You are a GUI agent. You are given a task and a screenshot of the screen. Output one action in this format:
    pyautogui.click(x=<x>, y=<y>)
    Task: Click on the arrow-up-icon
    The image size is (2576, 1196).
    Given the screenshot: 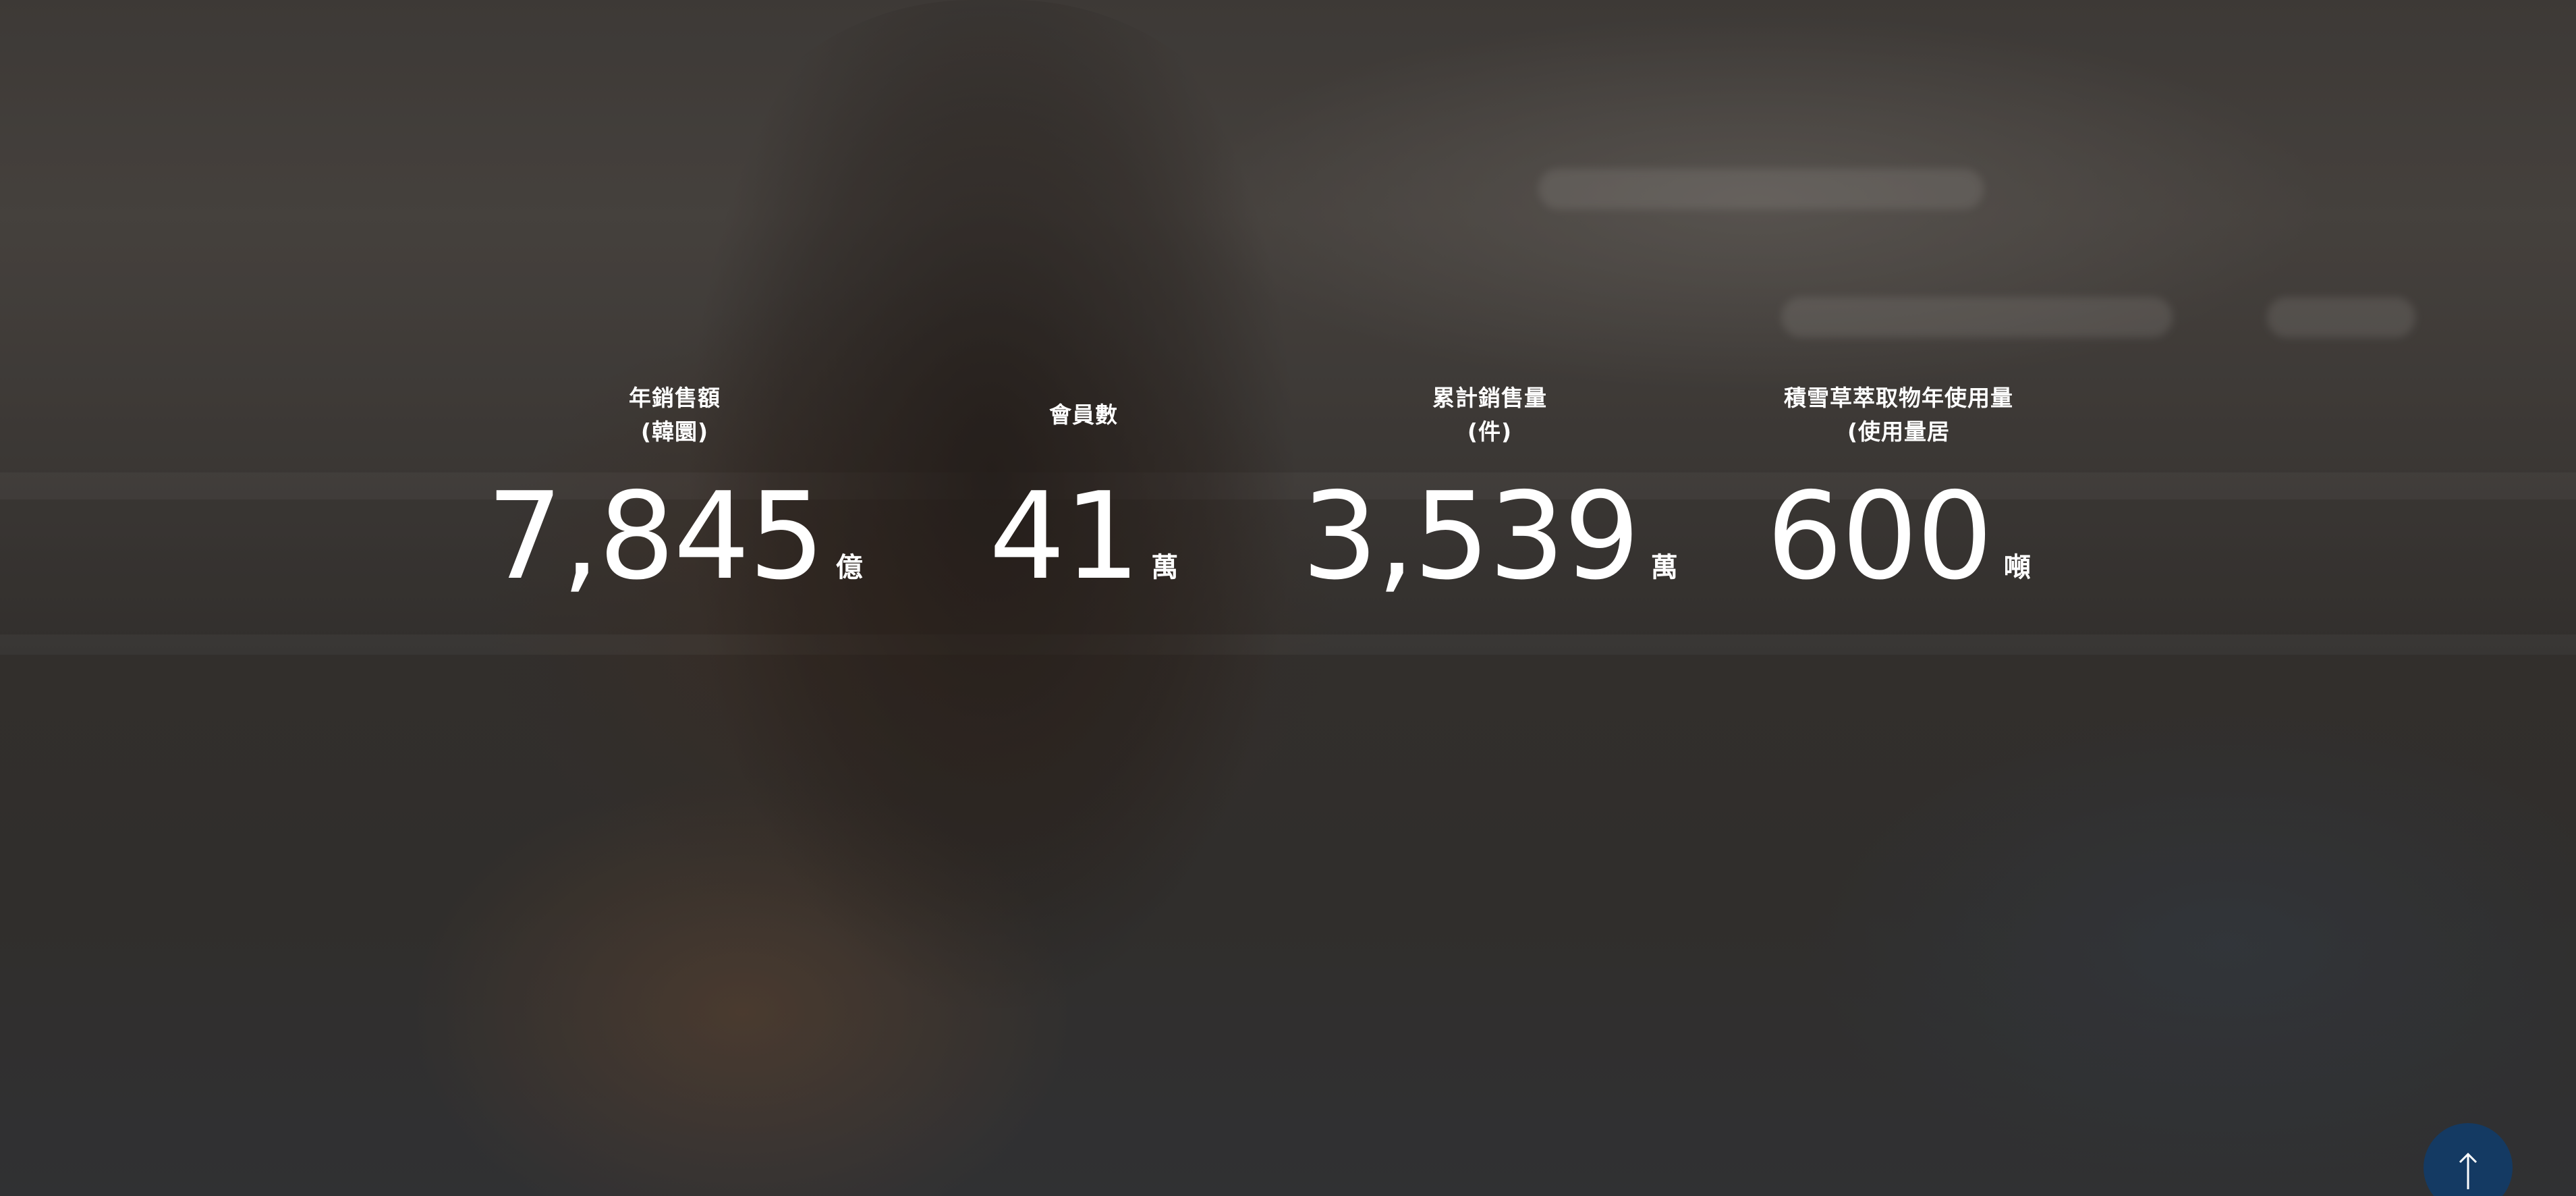 What is the action you would take?
    pyautogui.click(x=2468, y=1158)
    